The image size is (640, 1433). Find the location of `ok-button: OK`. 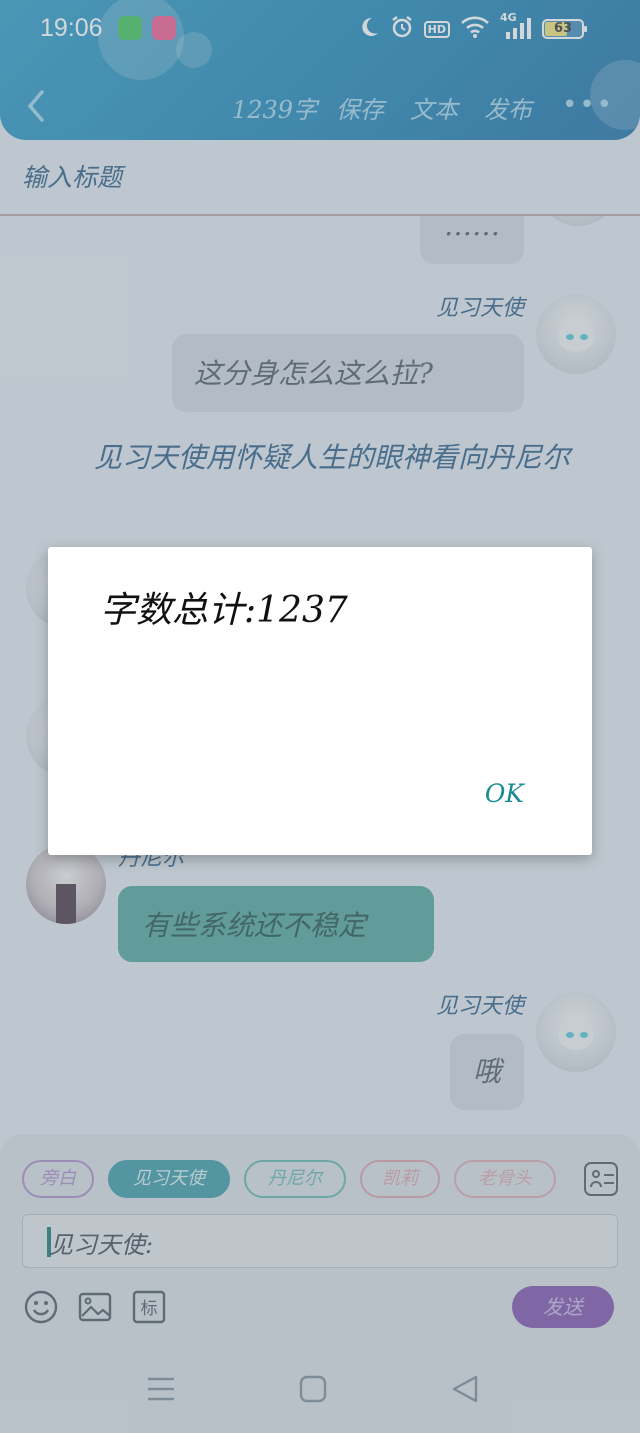

ok-button: OK is located at coordinates (504, 793).